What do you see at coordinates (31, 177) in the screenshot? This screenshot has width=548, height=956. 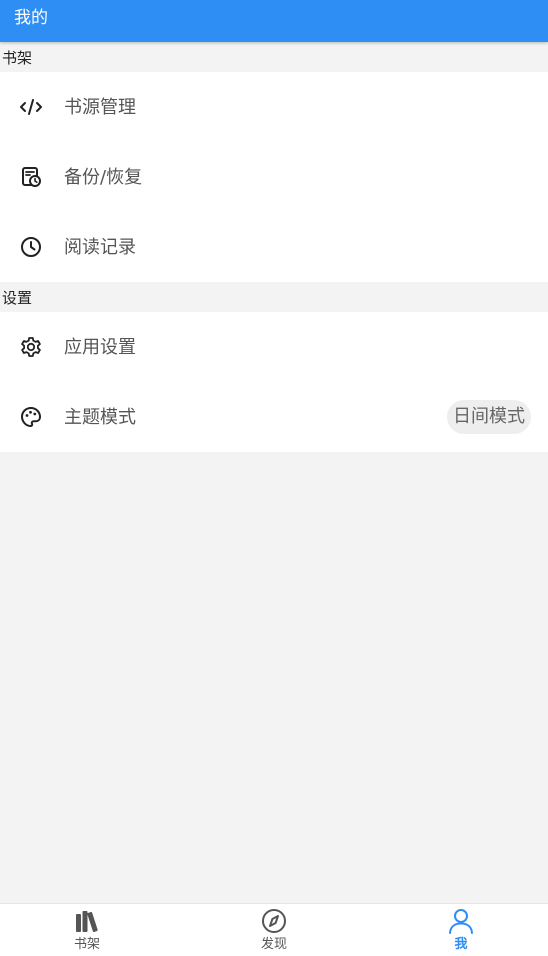 I see `backup-restore-icon` at bounding box center [31, 177].